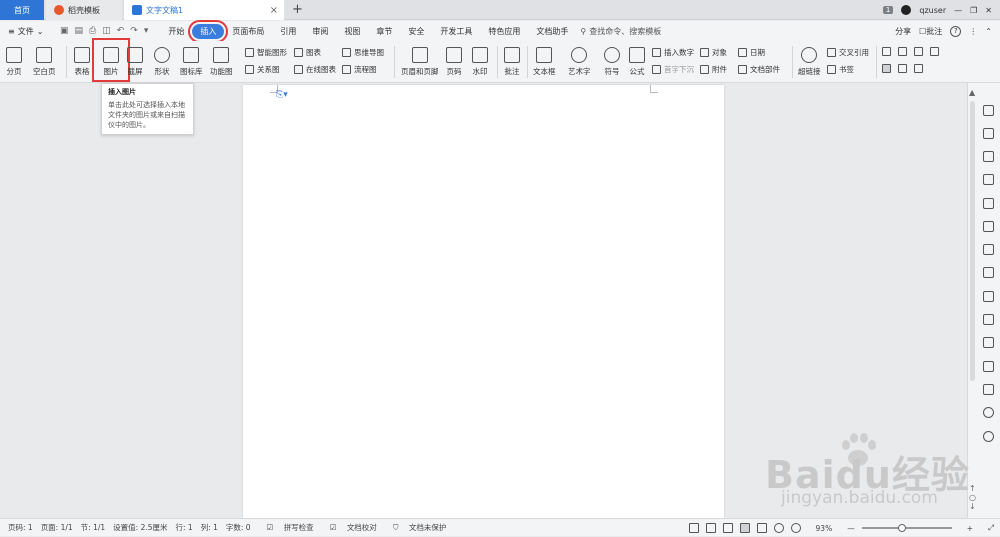  What do you see at coordinates (809, 60) in the screenshot?
I see `hyperlink-button: 超链接` at bounding box center [809, 60].